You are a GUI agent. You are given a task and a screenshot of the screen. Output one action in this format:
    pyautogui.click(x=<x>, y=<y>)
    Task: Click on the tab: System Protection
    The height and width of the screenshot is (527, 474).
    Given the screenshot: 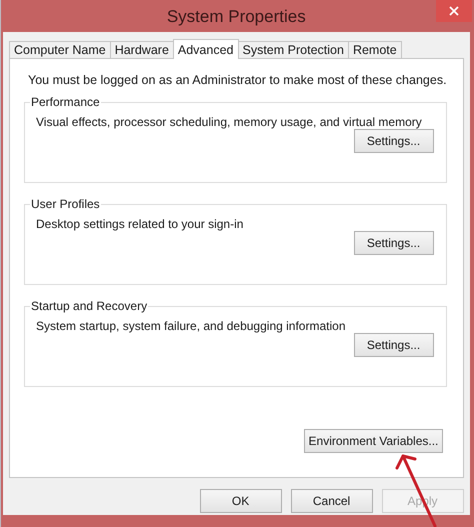 What is the action you would take?
    pyautogui.click(x=293, y=49)
    